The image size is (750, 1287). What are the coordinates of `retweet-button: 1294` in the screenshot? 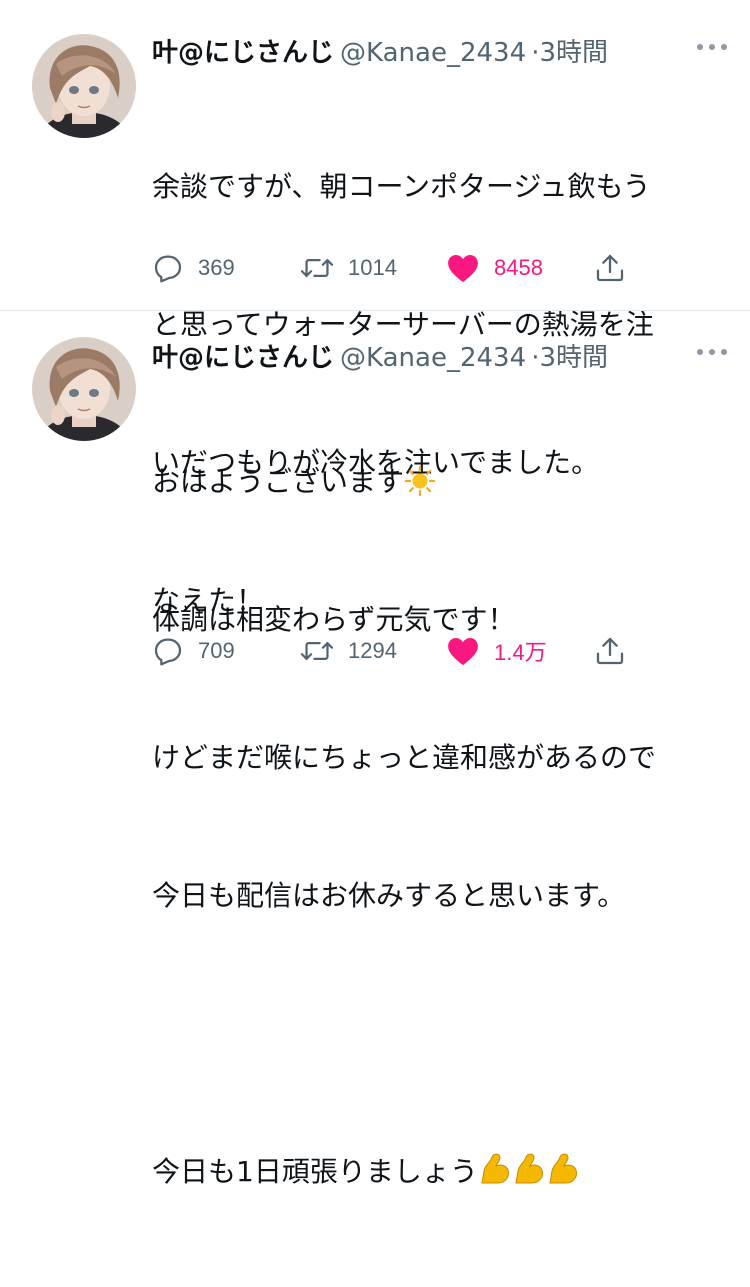 It's located at (348, 651).